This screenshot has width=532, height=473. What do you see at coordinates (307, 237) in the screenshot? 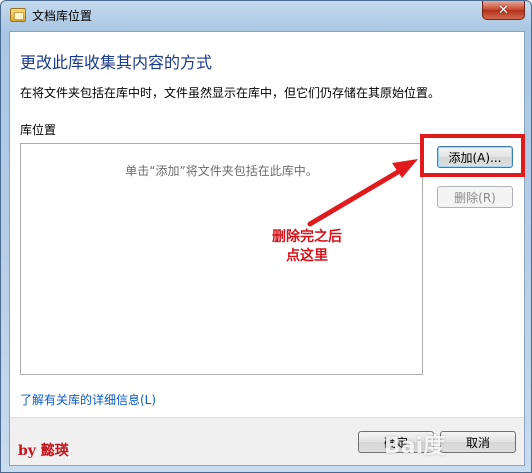
I see `annotation-line-1: 删除完之后` at bounding box center [307, 237].